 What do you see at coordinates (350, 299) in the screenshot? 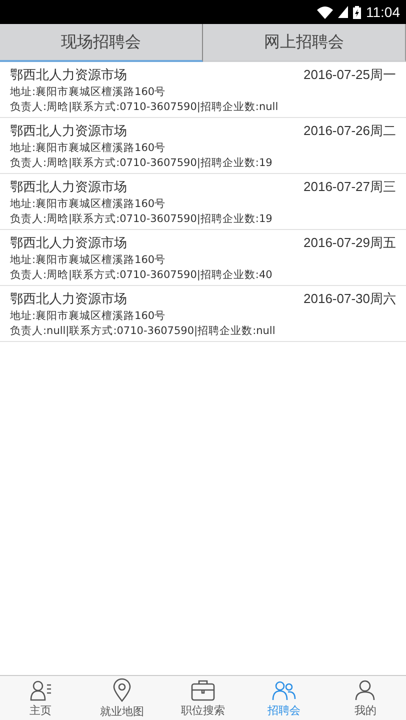
I see `fair-date: 2016-07-30周六` at bounding box center [350, 299].